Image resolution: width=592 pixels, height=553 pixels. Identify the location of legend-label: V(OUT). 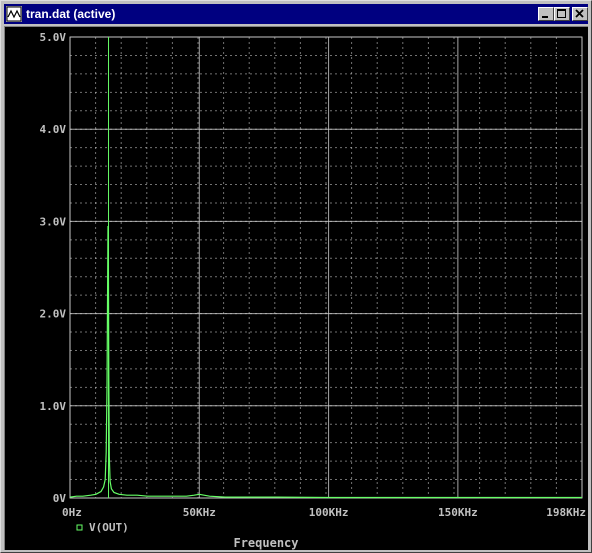
(109, 527).